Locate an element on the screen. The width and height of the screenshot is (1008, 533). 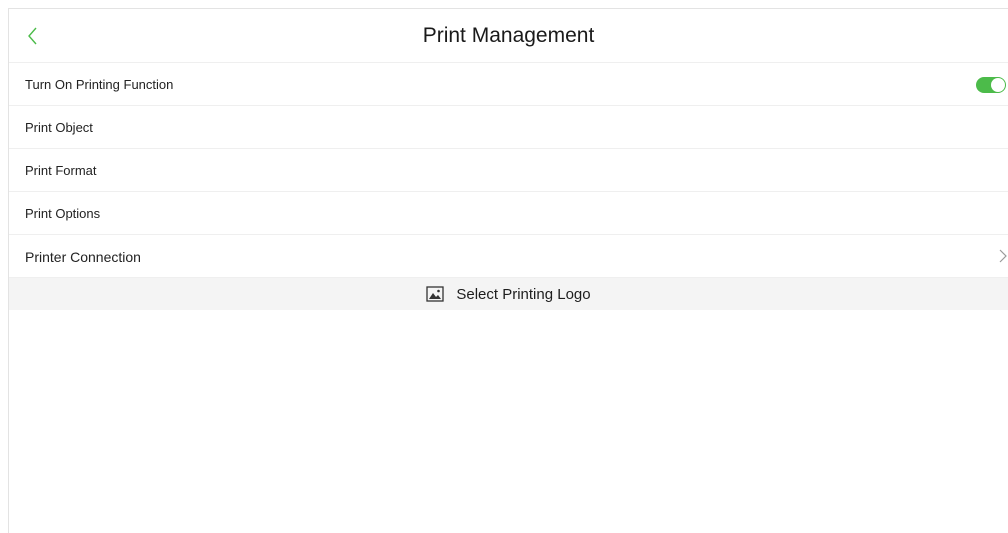
printing-function-toggle is located at coordinates (991, 85).